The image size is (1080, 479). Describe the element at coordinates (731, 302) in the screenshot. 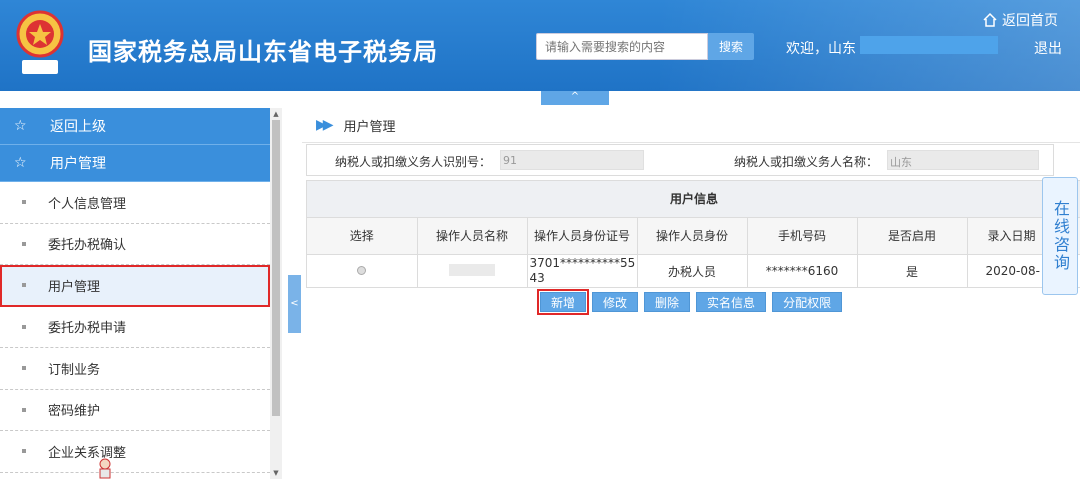

I see `real-name-info-button: 实名信息` at that location.